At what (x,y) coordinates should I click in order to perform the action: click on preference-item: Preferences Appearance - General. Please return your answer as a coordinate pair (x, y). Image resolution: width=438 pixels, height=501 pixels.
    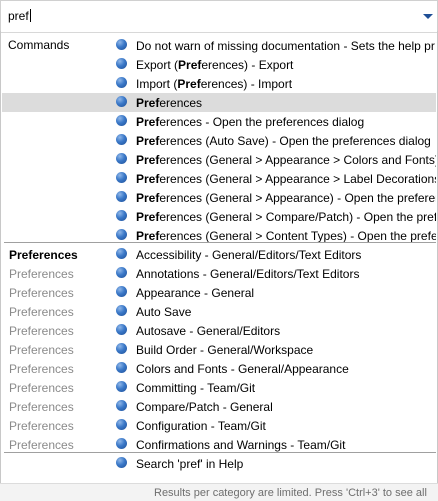
    Looking at the image, I should click on (219, 292).